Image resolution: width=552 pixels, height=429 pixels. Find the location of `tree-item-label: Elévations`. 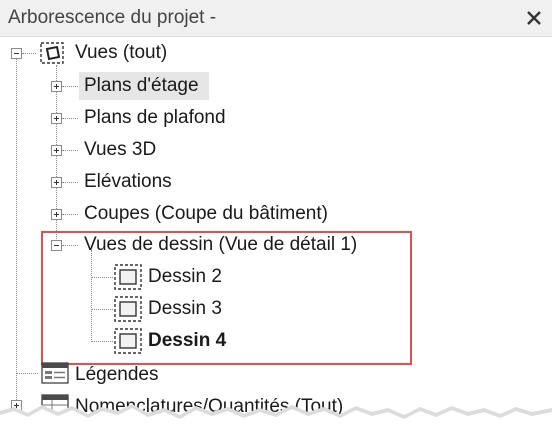

tree-item-label: Elévations is located at coordinates (128, 181).